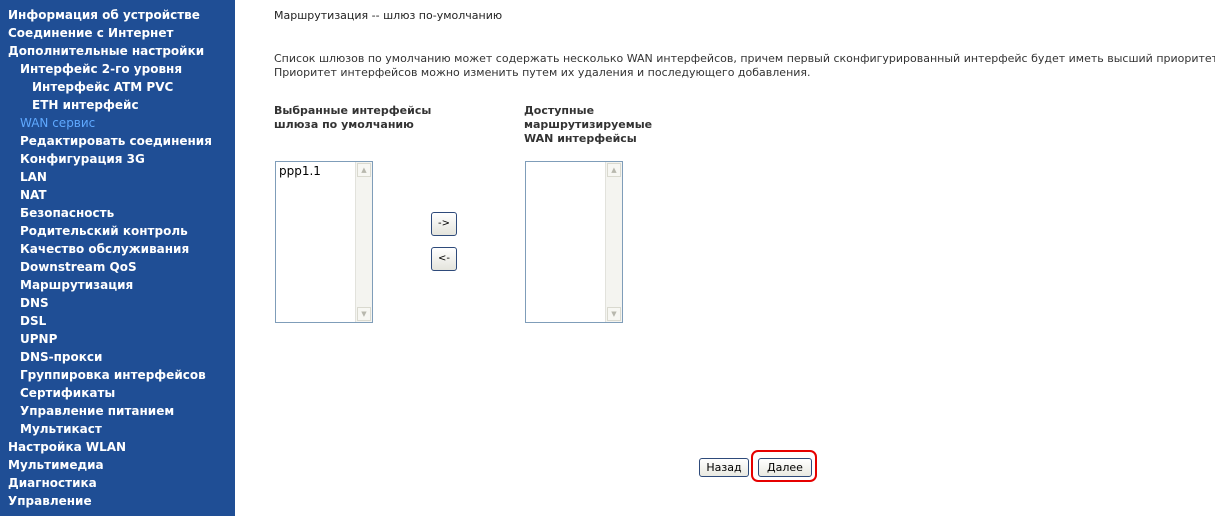  I want to click on selected-gateways-listbox: ppp1.1 ▲ ▼, so click(324, 242).